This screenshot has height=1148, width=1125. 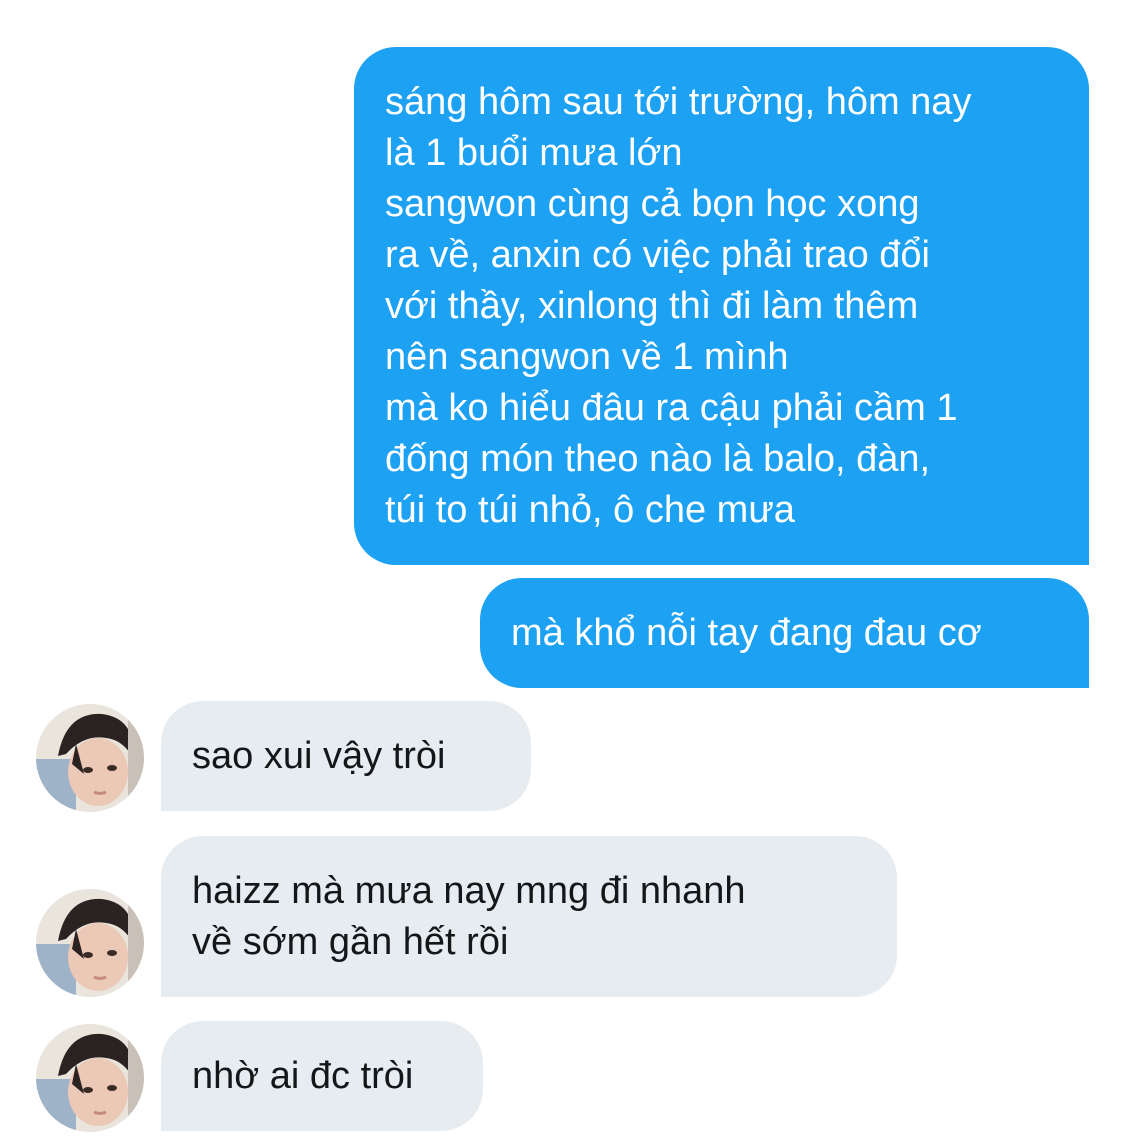 What do you see at coordinates (322, 1076) in the screenshot?
I see `received-message-bubble: nhờ ai đc tròi` at bounding box center [322, 1076].